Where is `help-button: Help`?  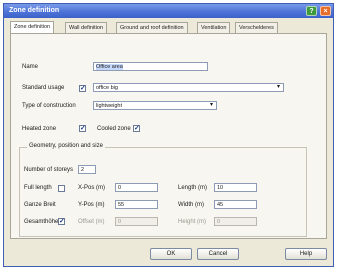
help-button: Help is located at coordinates (306, 254).